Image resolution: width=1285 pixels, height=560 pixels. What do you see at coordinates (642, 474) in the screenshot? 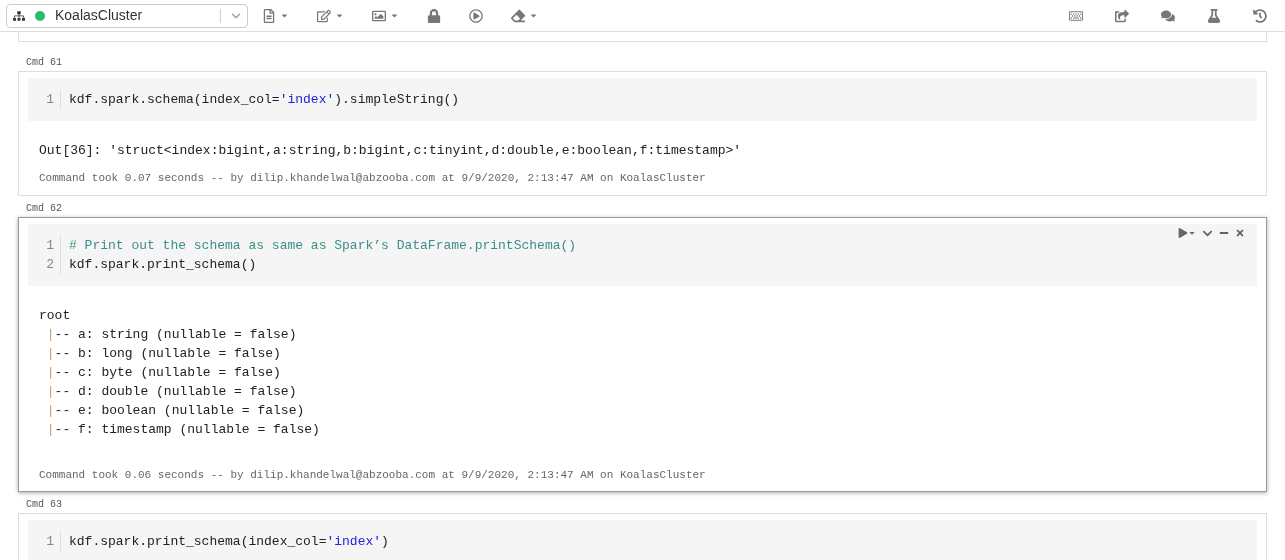
I see `command-footer: Command took 0.06 seconds -- by dilip.khandelwal@abzooba.com at 9/9/2020, 2:13:47 AM on KoalasCluster` at bounding box center [642, 474].